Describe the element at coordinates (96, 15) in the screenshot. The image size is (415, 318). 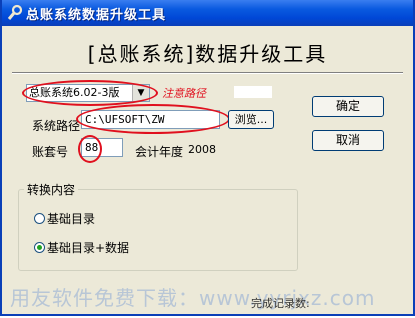
I see `window-title: 总账系统数据升级工具` at that location.